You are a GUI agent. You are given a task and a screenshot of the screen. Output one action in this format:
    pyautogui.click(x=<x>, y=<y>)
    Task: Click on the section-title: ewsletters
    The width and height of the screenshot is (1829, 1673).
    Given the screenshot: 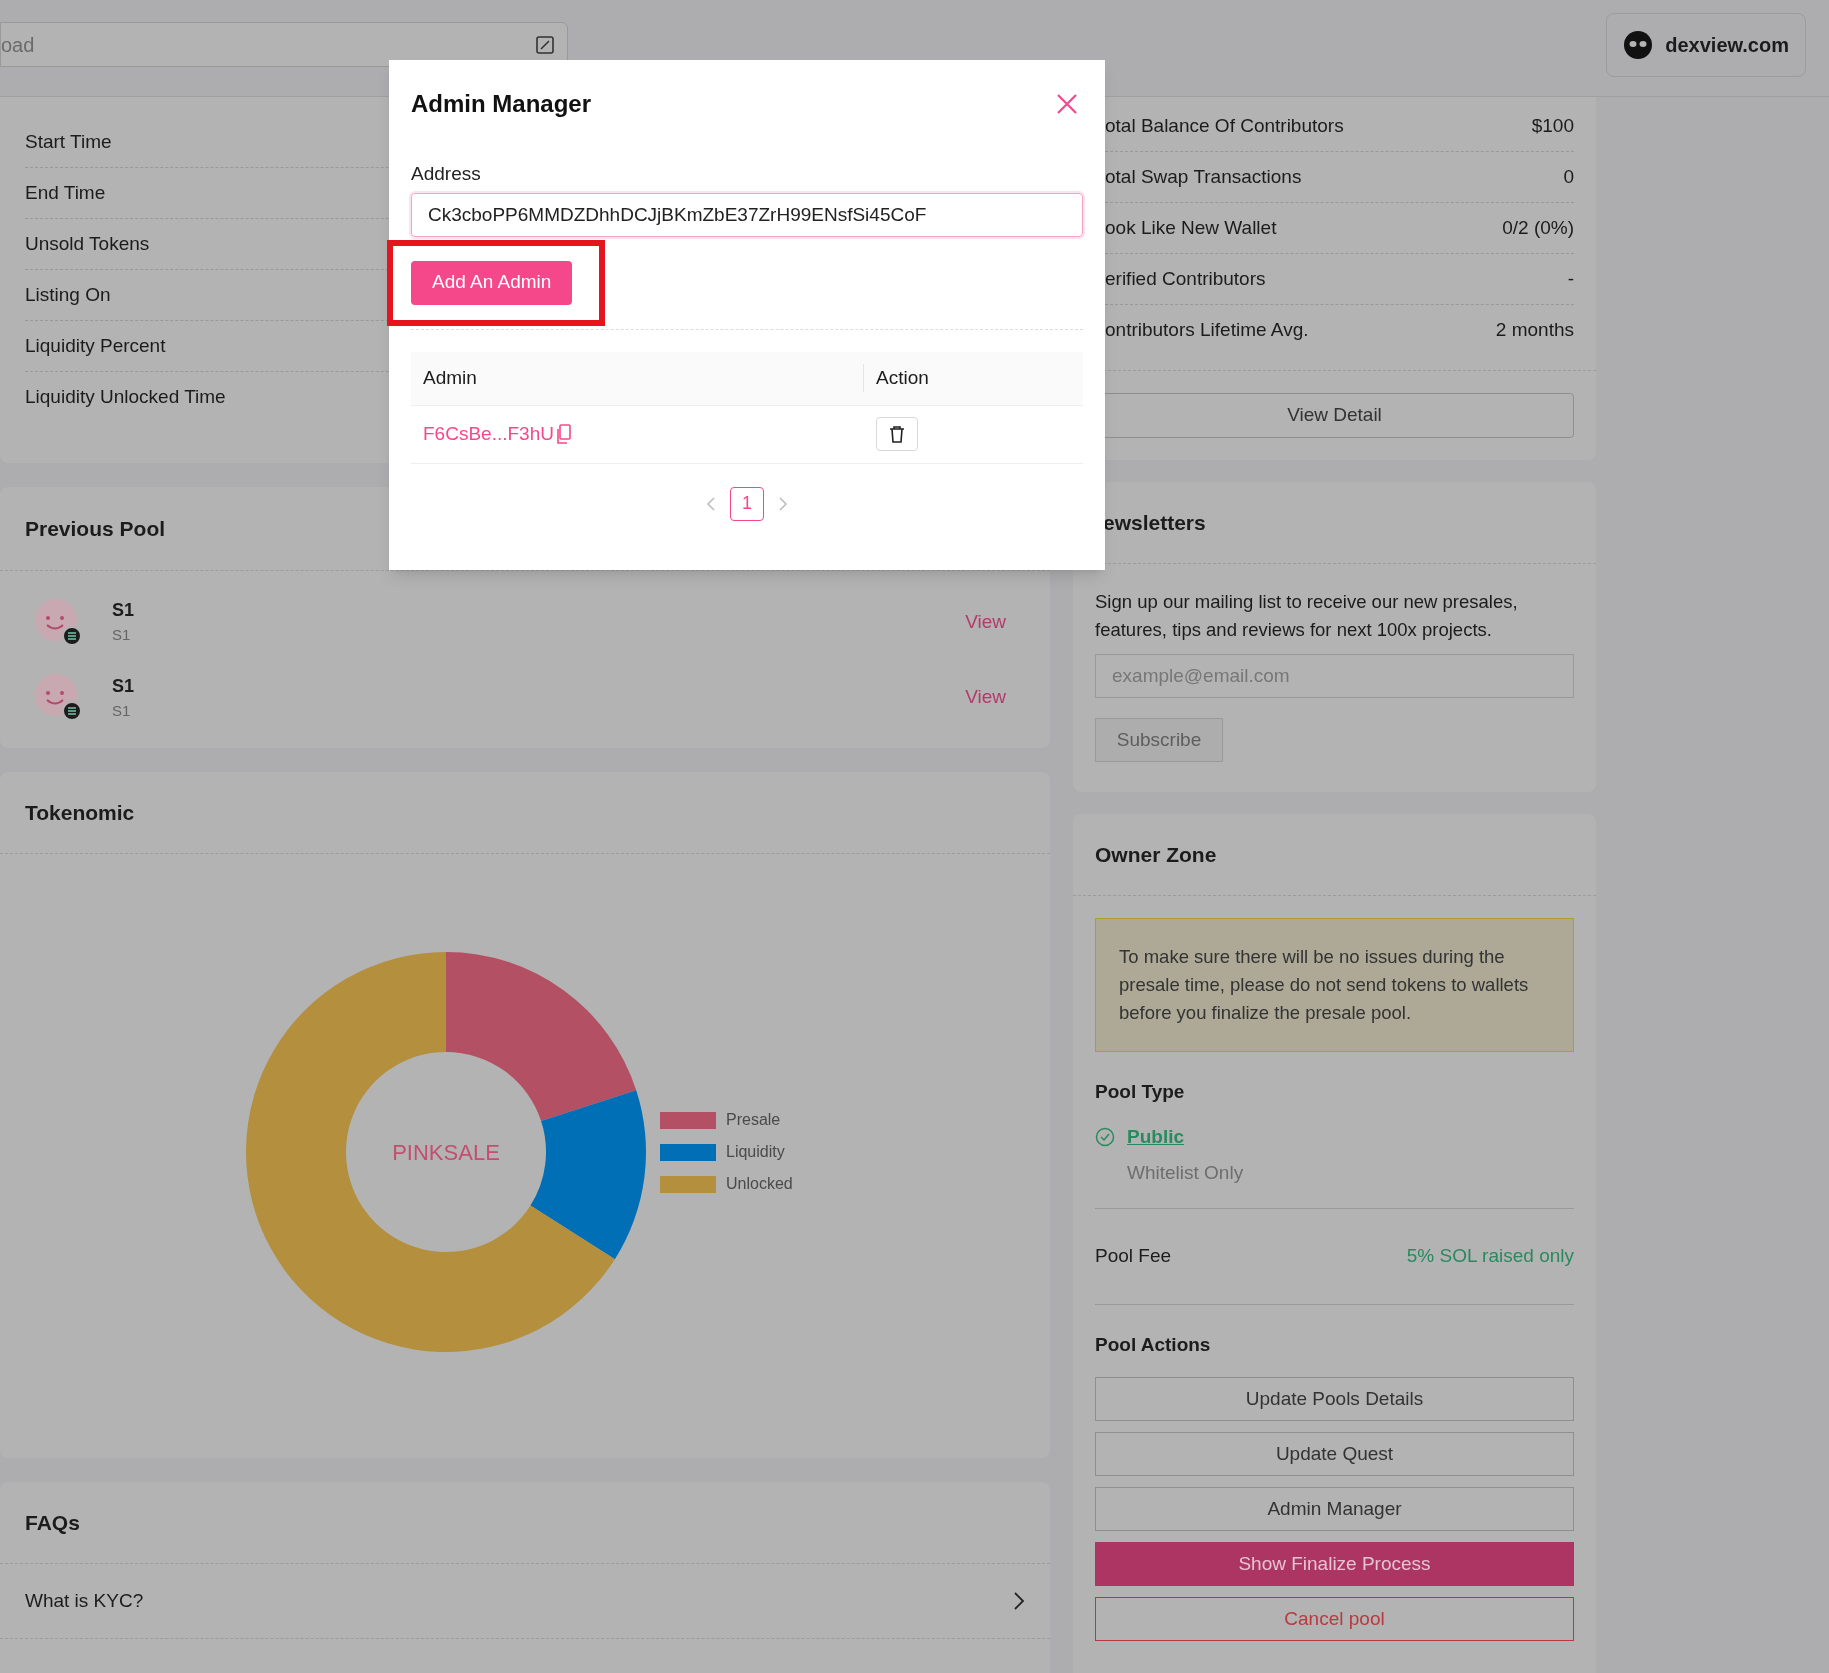 What is the action you would take?
    pyautogui.click(x=1154, y=522)
    